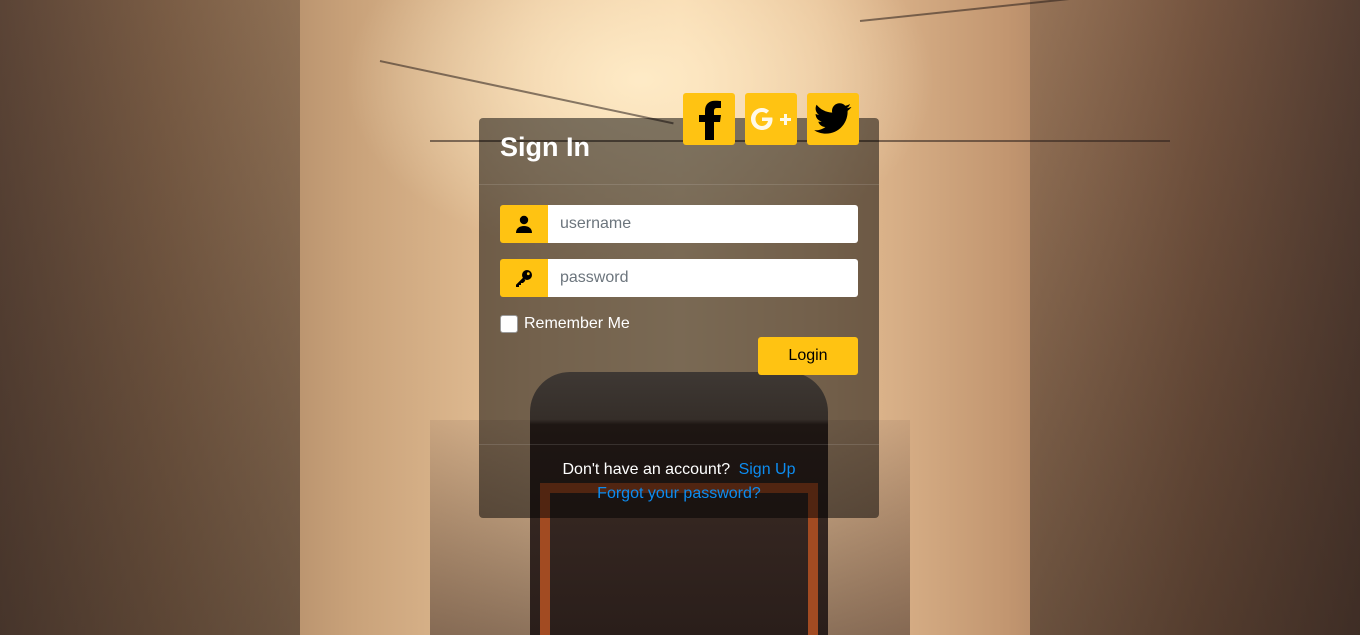 The width and height of the screenshot is (1360, 635). I want to click on forgot-password-link: Forgot your password?, so click(679, 493).